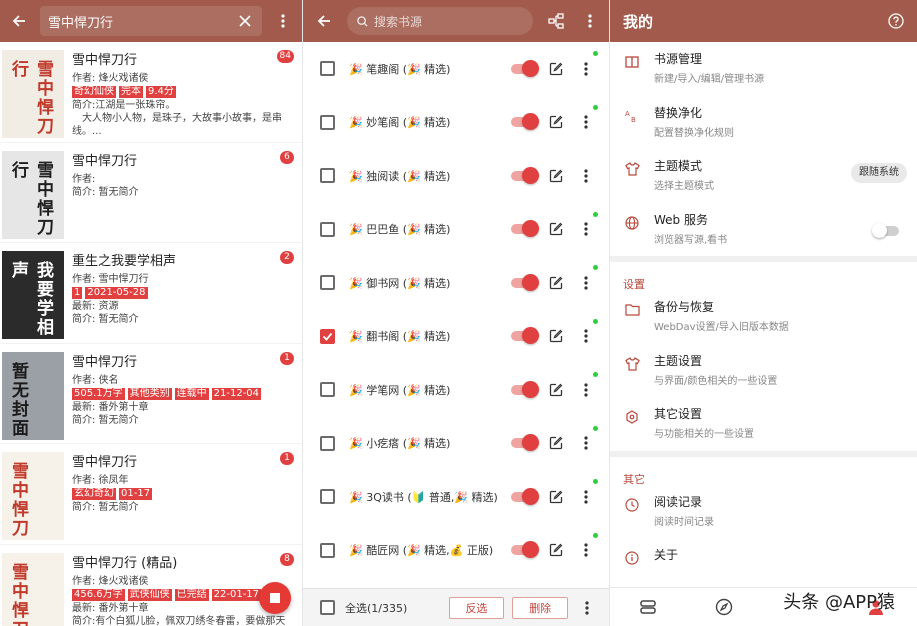  I want to click on source-name: 🎉 御书网 (🎉 精选), so click(400, 283).